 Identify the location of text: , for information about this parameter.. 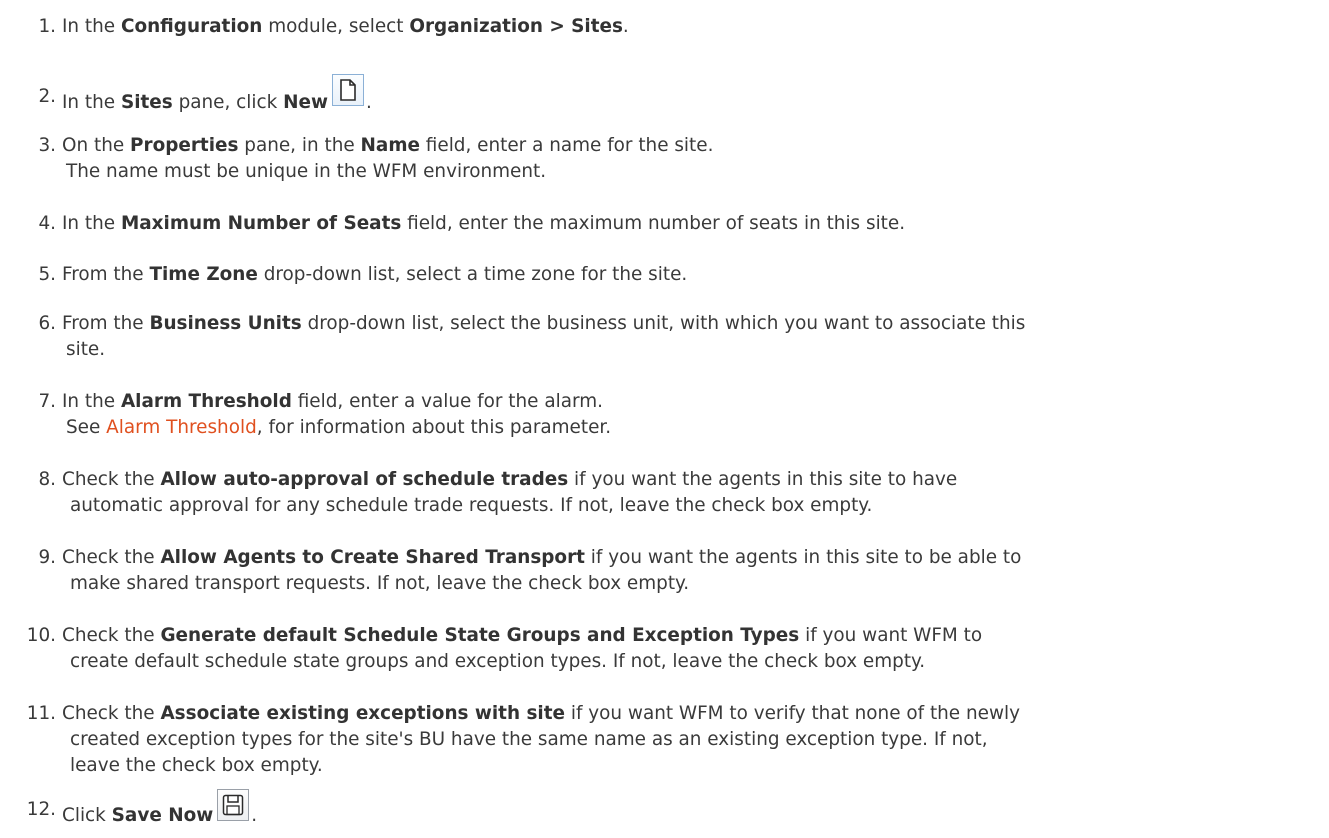
(434, 427).